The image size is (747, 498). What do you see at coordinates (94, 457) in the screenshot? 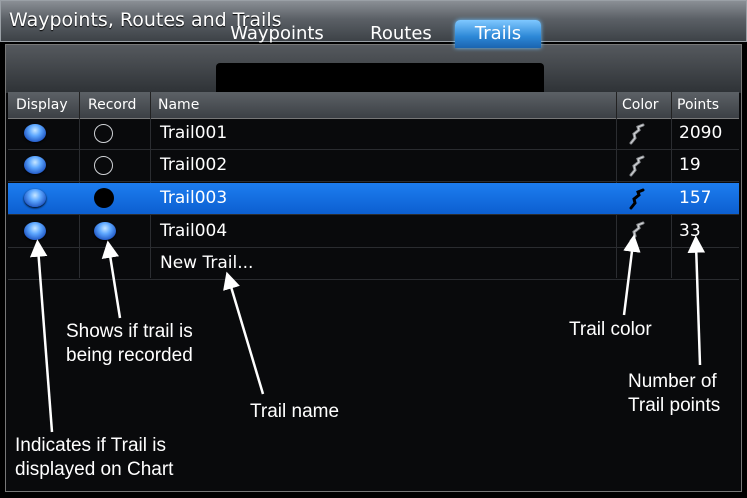
I see `annotation-display: Indicates if Trail is displayed on Chart` at bounding box center [94, 457].